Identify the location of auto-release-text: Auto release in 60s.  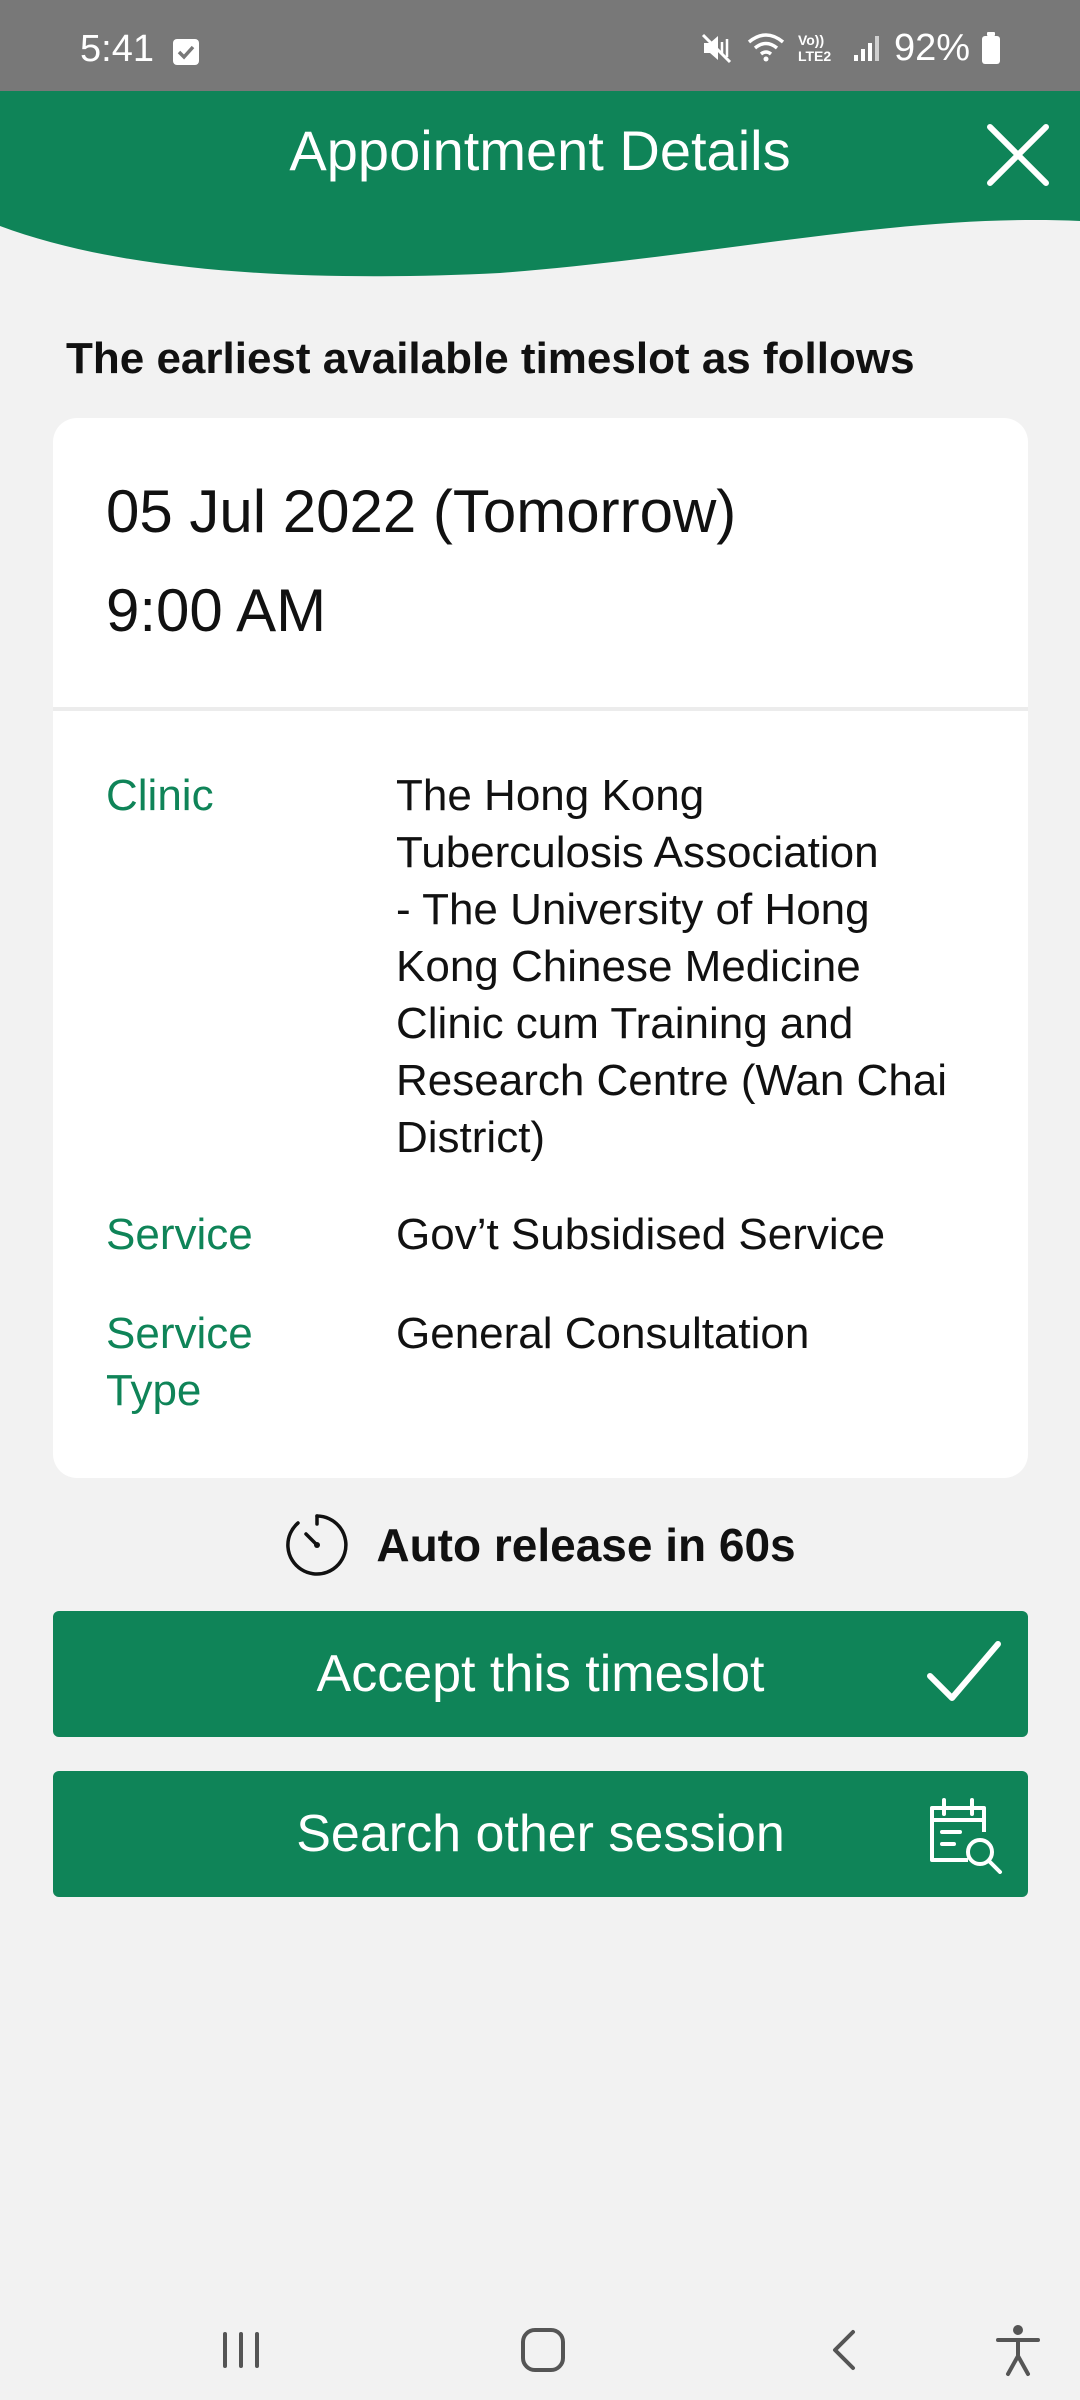
(586, 1545).